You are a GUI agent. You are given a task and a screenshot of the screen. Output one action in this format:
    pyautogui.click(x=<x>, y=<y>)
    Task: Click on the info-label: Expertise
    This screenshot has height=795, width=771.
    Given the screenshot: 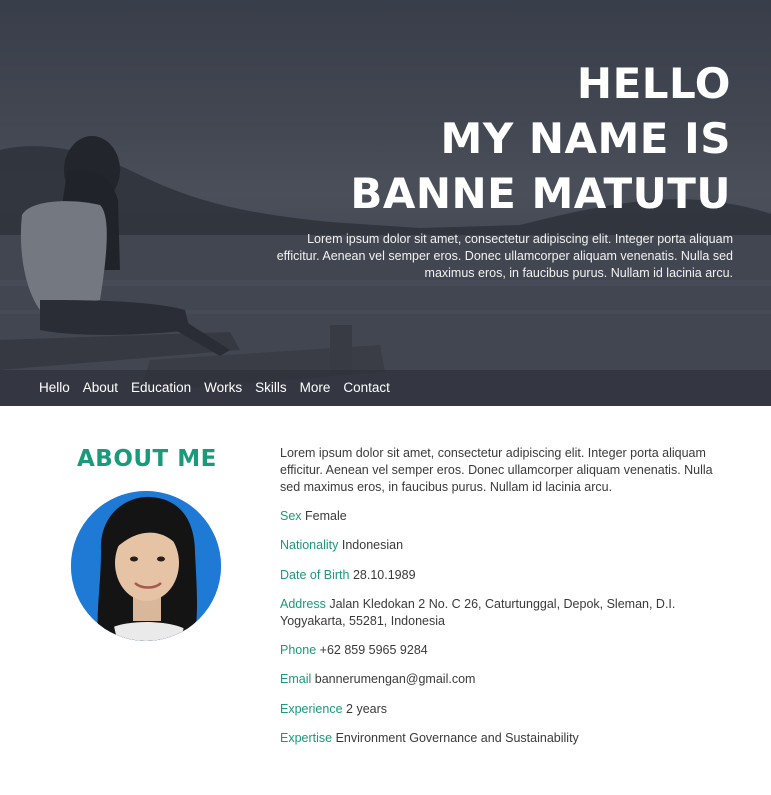 What is the action you would take?
    pyautogui.click(x=306, y=738)
    